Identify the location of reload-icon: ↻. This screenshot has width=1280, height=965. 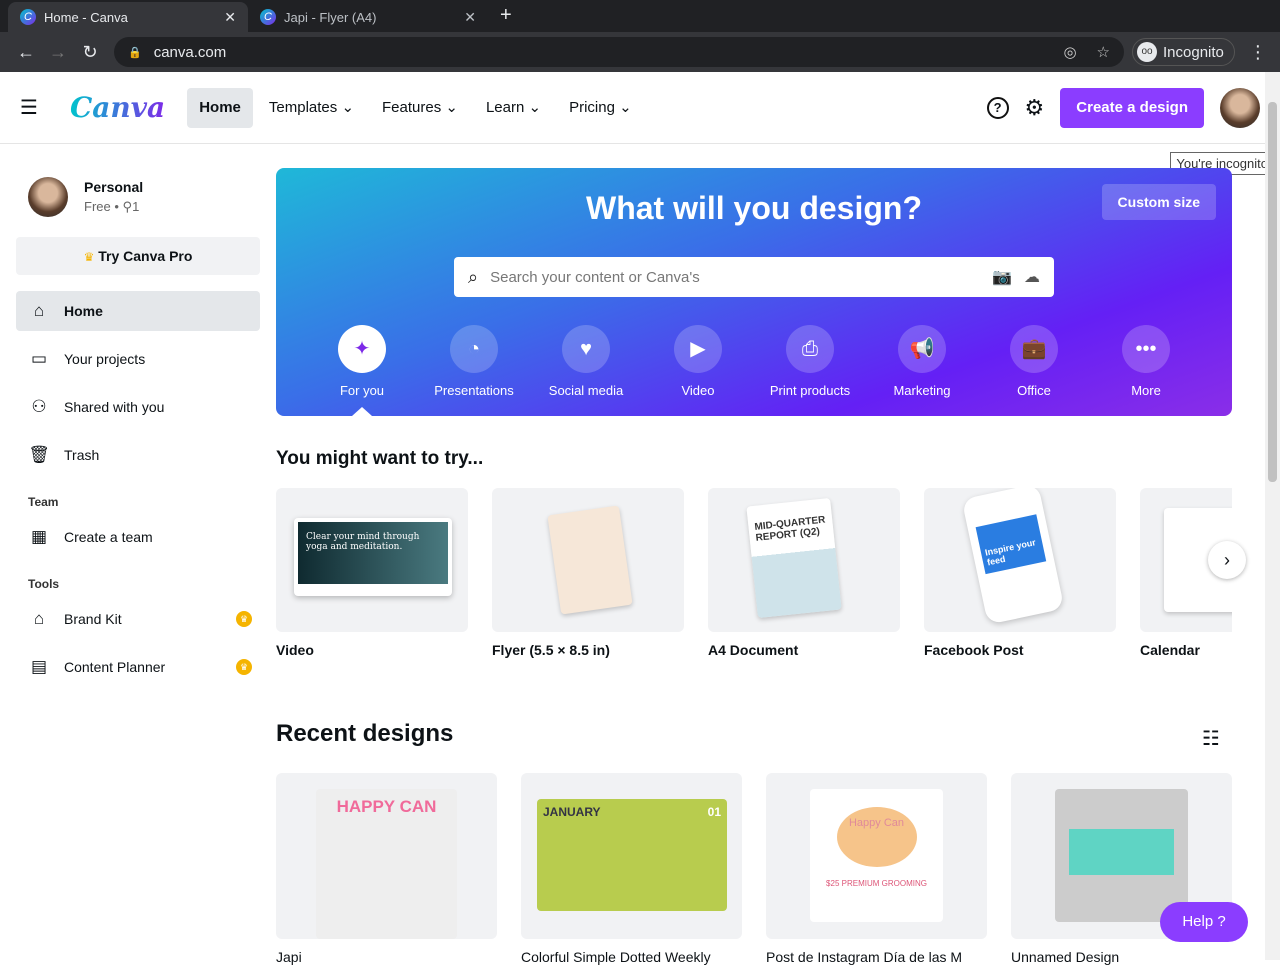
(90, 52).